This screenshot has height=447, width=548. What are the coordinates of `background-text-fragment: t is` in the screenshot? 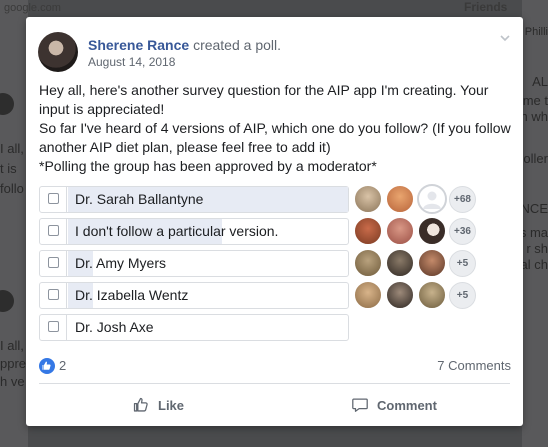 It's located at (8, 168).